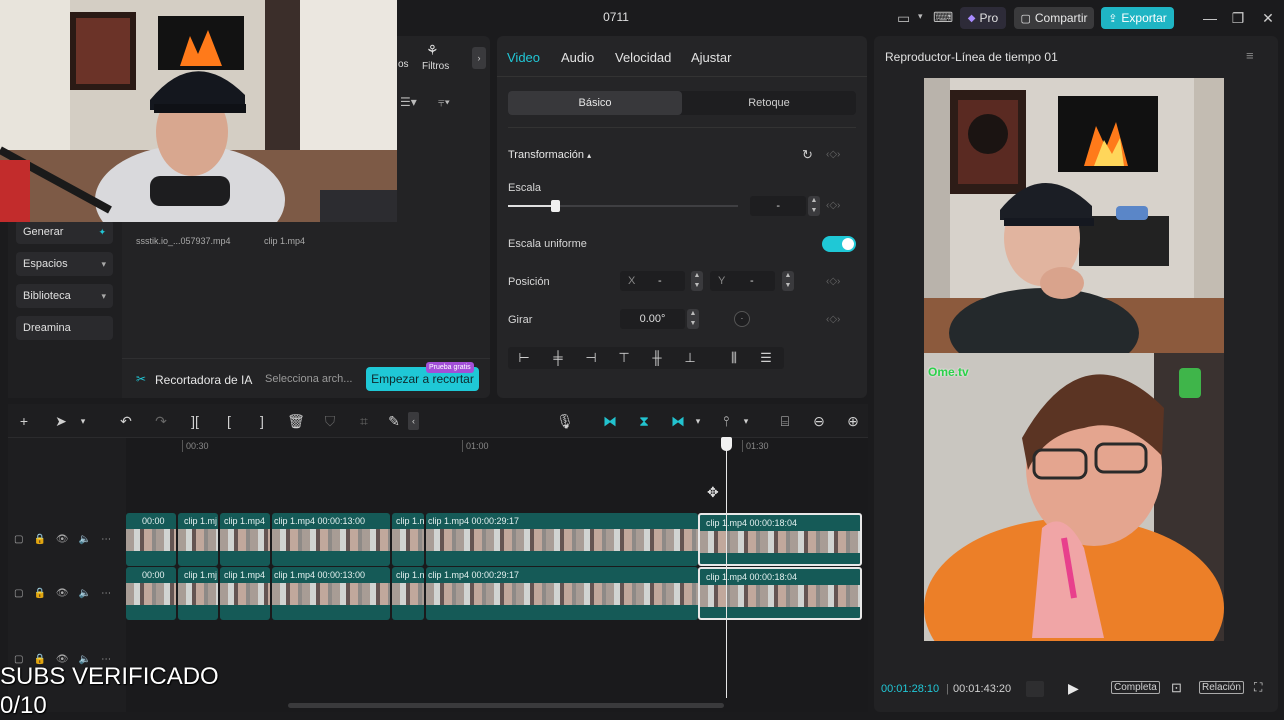 The image size is (1284, 720). What do you see at coordinates (734, 358) in the screenshot?
I see `distribute-h-icon: ⫼` at bounding box center [734, 358].